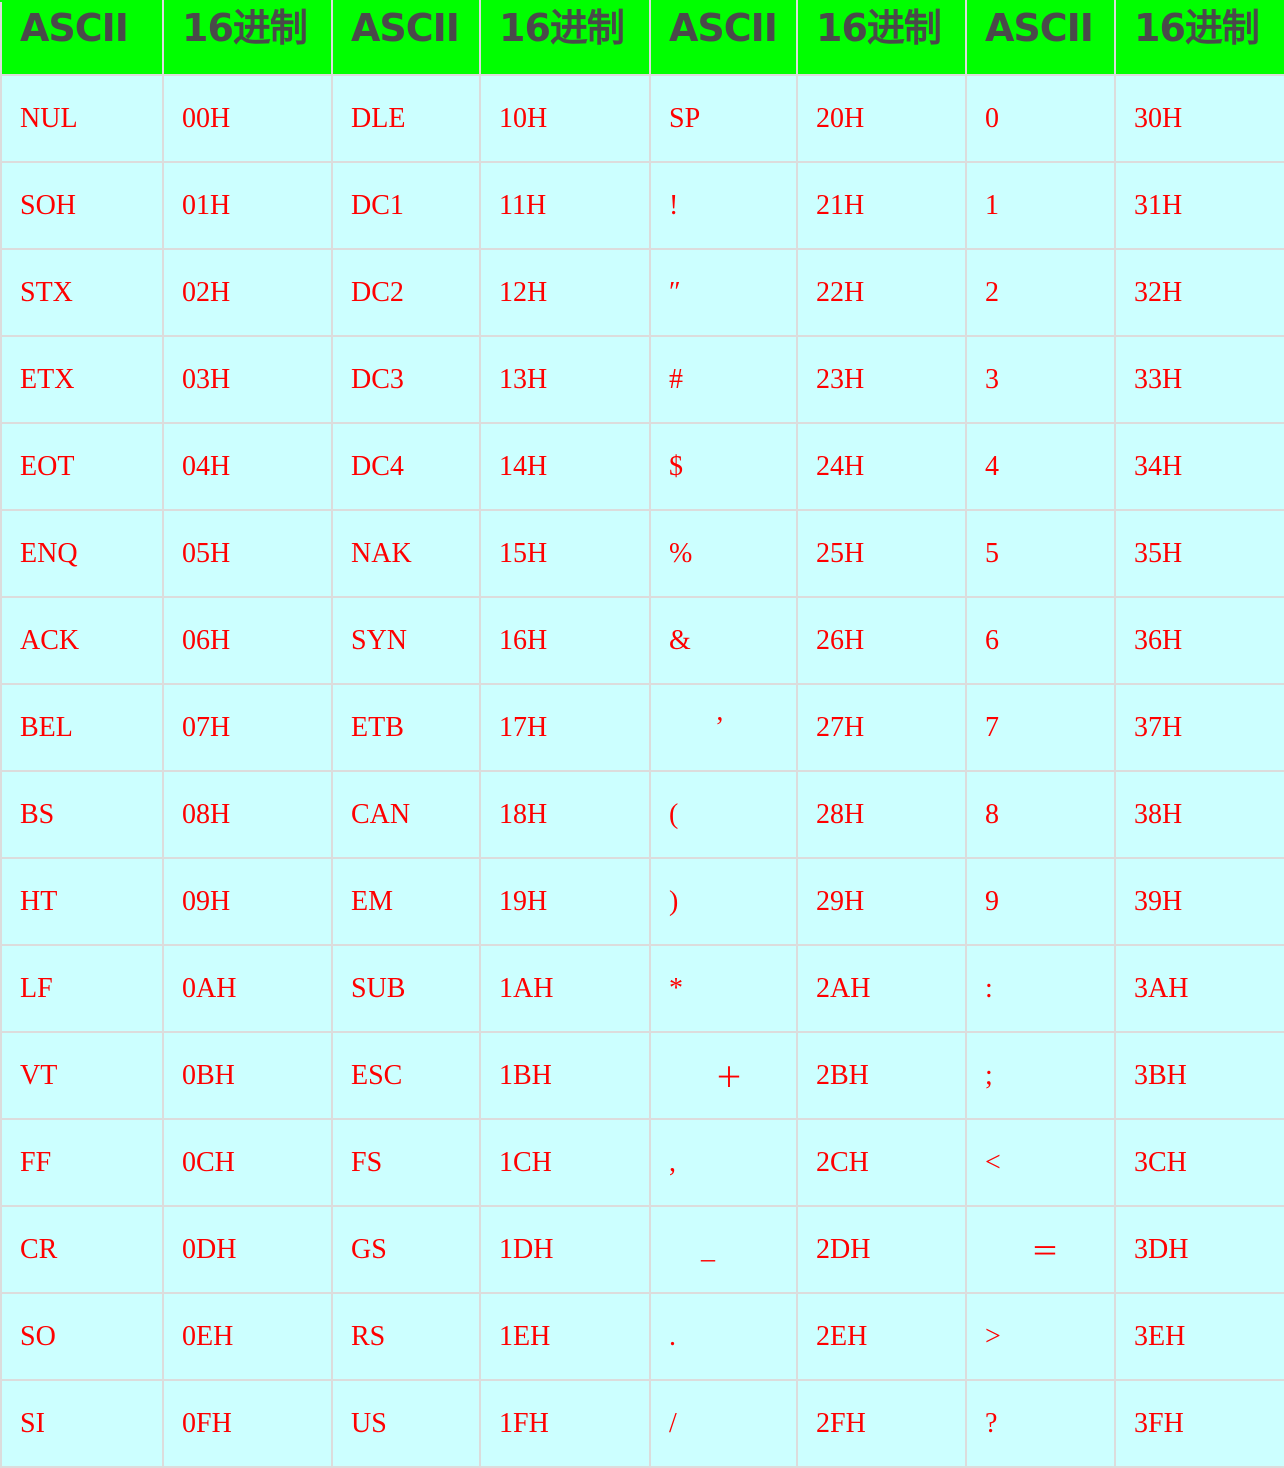  What do you see at coordinates (642, 814) in the screenshot?
I see `table-row: BS 08H CAN 18H(28H 8 38H` at bounding box center [642, 814].